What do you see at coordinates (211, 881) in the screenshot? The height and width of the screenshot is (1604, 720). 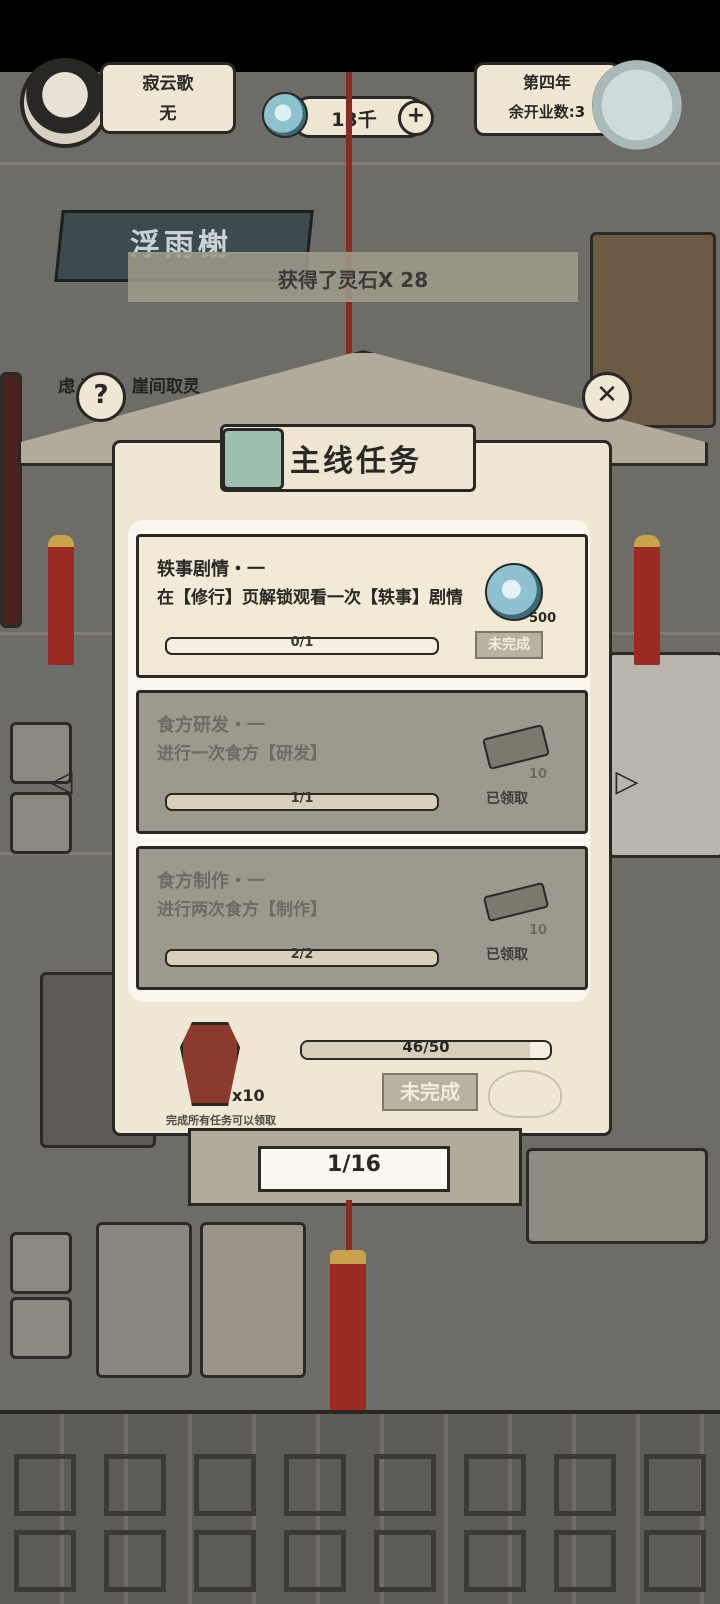 I see `task-title: 食方制作・一` at bounding box center [211, 881].